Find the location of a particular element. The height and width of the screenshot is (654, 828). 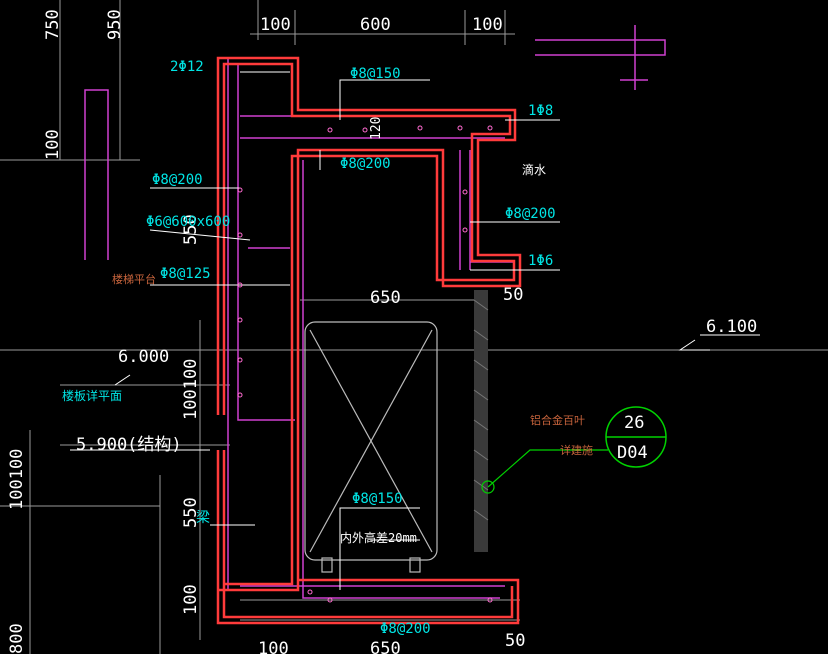

rebar-phi8-125: Φ8@125 is located at coordinates (185, 274).